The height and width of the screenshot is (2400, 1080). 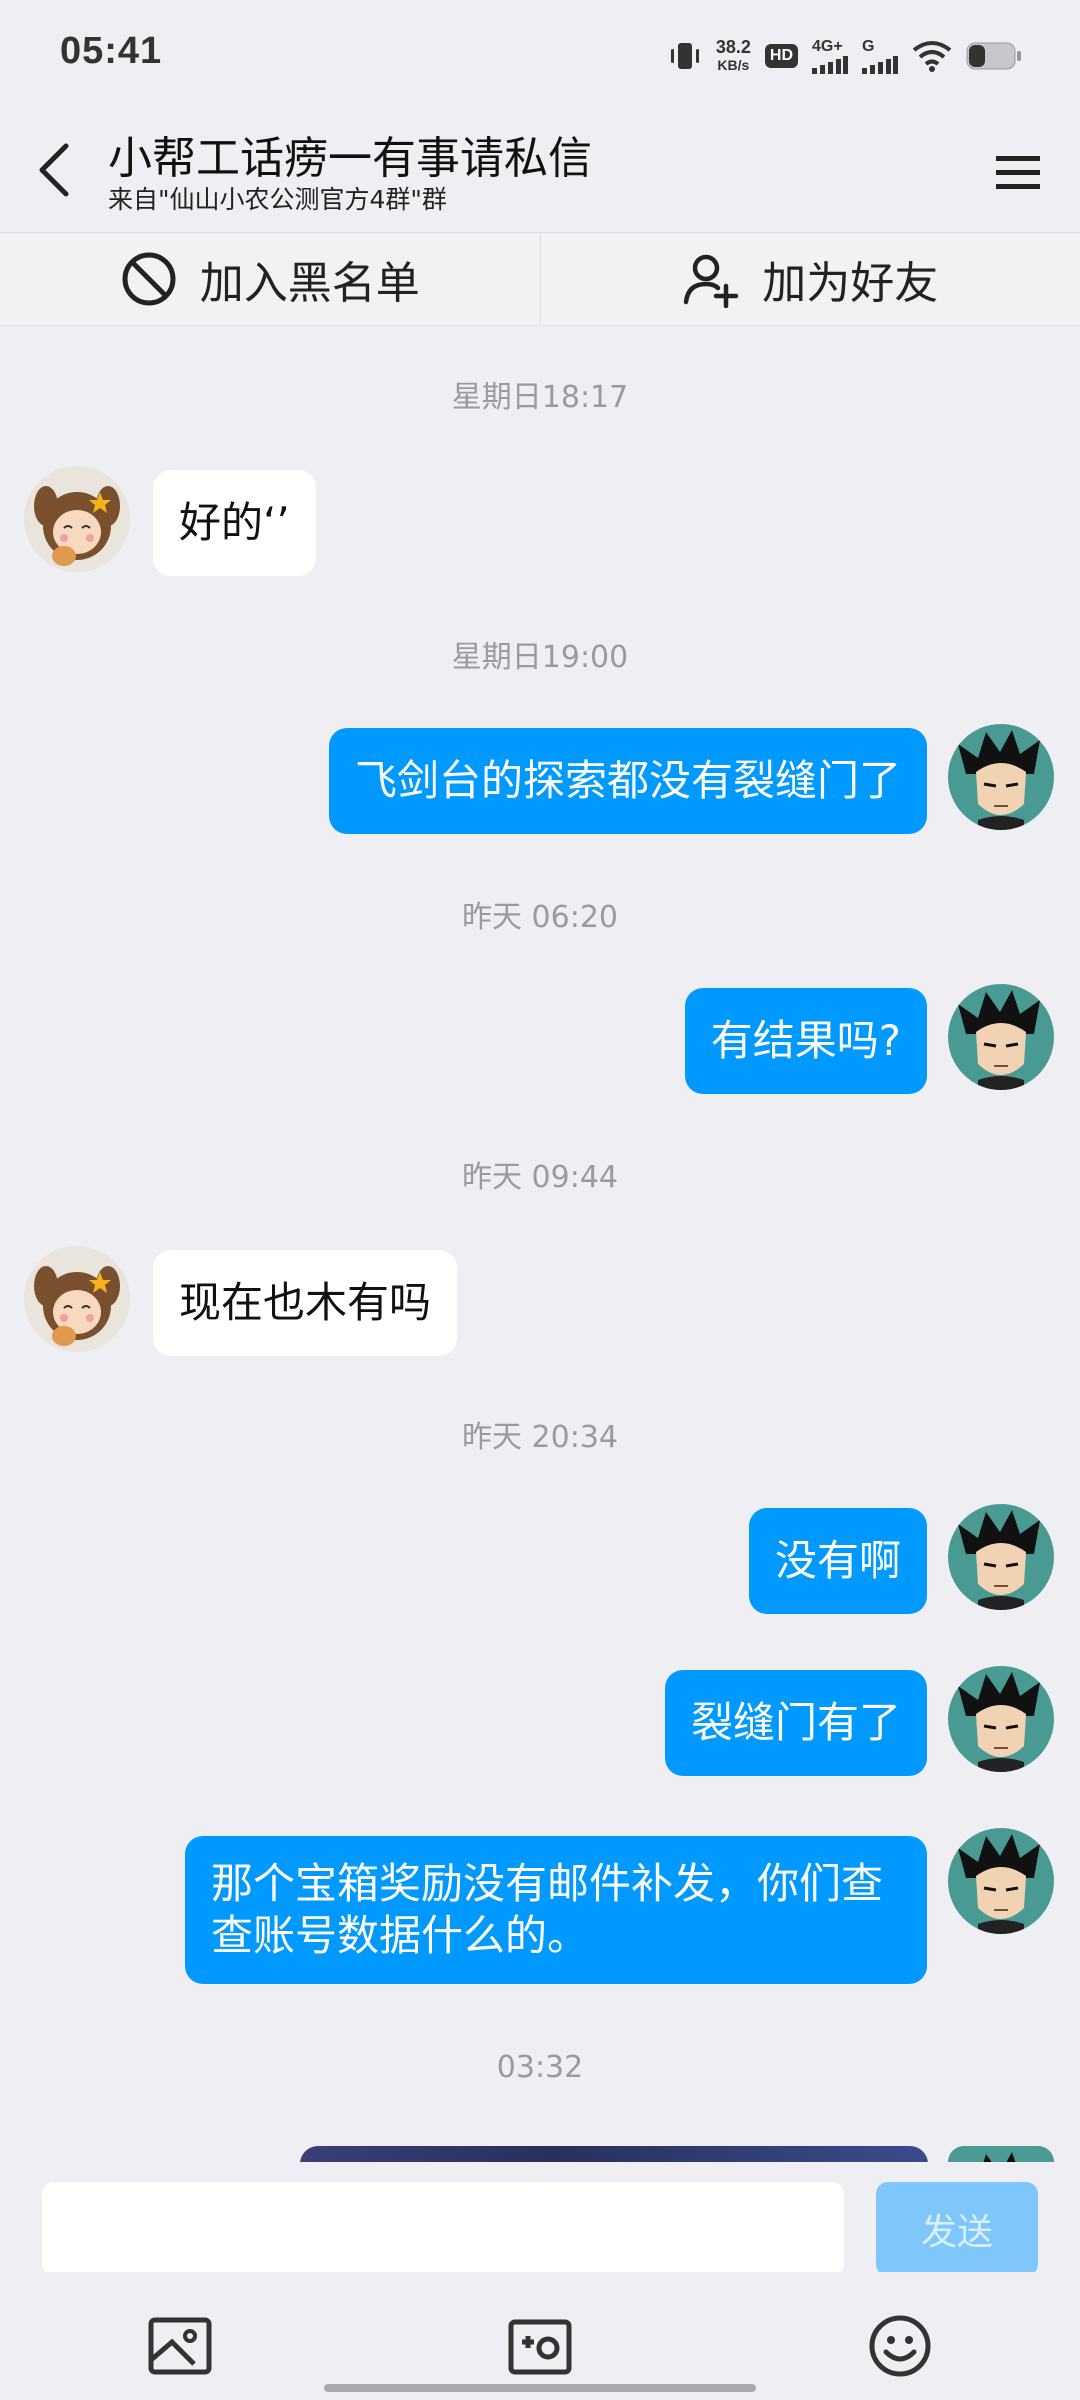 I want to click on outgoing-message: 裂缝门有了, so click(x=795, y=1723).